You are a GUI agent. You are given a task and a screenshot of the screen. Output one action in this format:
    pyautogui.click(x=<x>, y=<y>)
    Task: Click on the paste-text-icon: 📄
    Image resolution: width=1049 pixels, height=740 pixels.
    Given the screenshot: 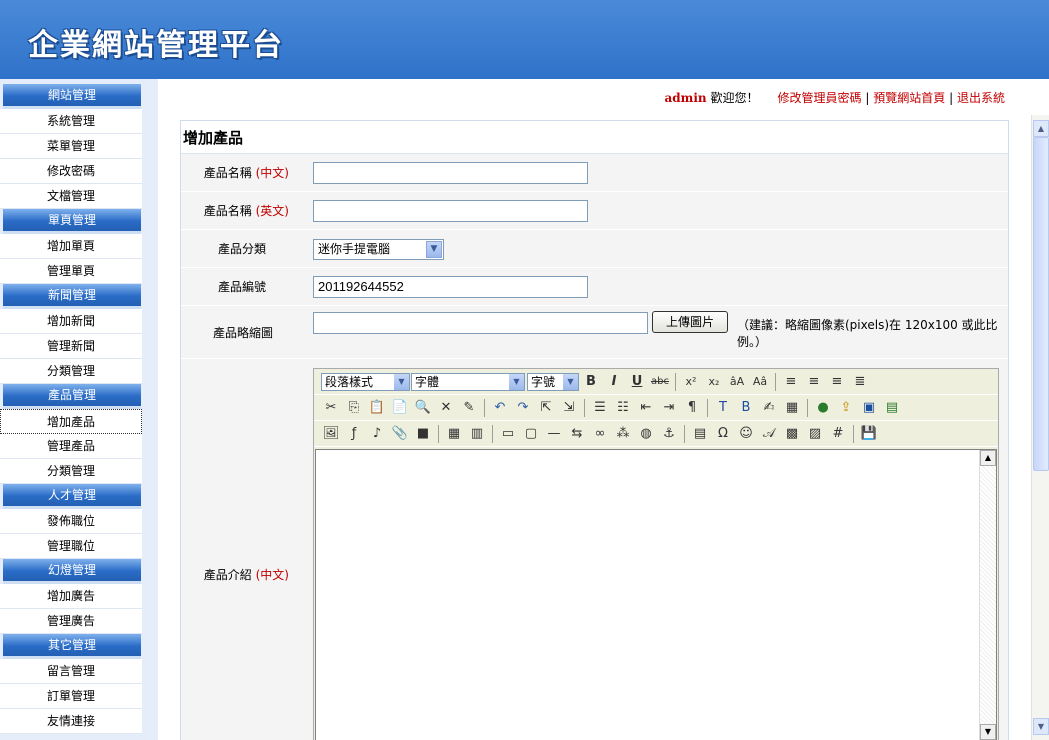 What is the action you would take?
    pyautogui.click(x=400, y=408)
    